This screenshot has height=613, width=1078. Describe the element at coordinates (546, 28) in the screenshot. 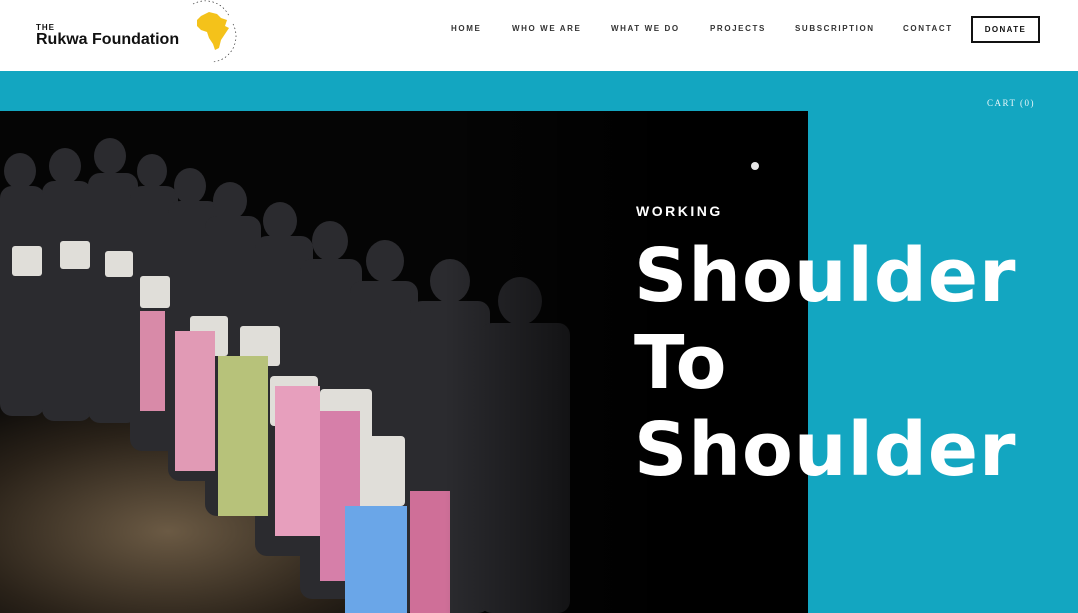

I see `nav-who-we-are: WHO WE ARE` at that location.